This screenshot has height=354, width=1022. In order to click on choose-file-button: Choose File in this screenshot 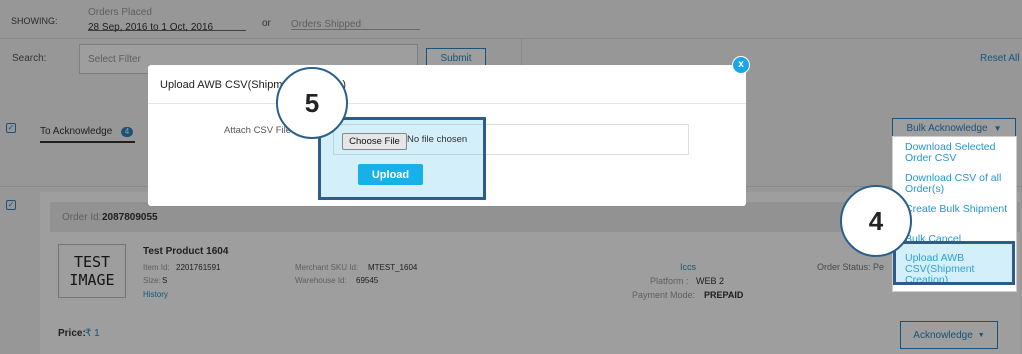, I will do `click(374, 141)`.